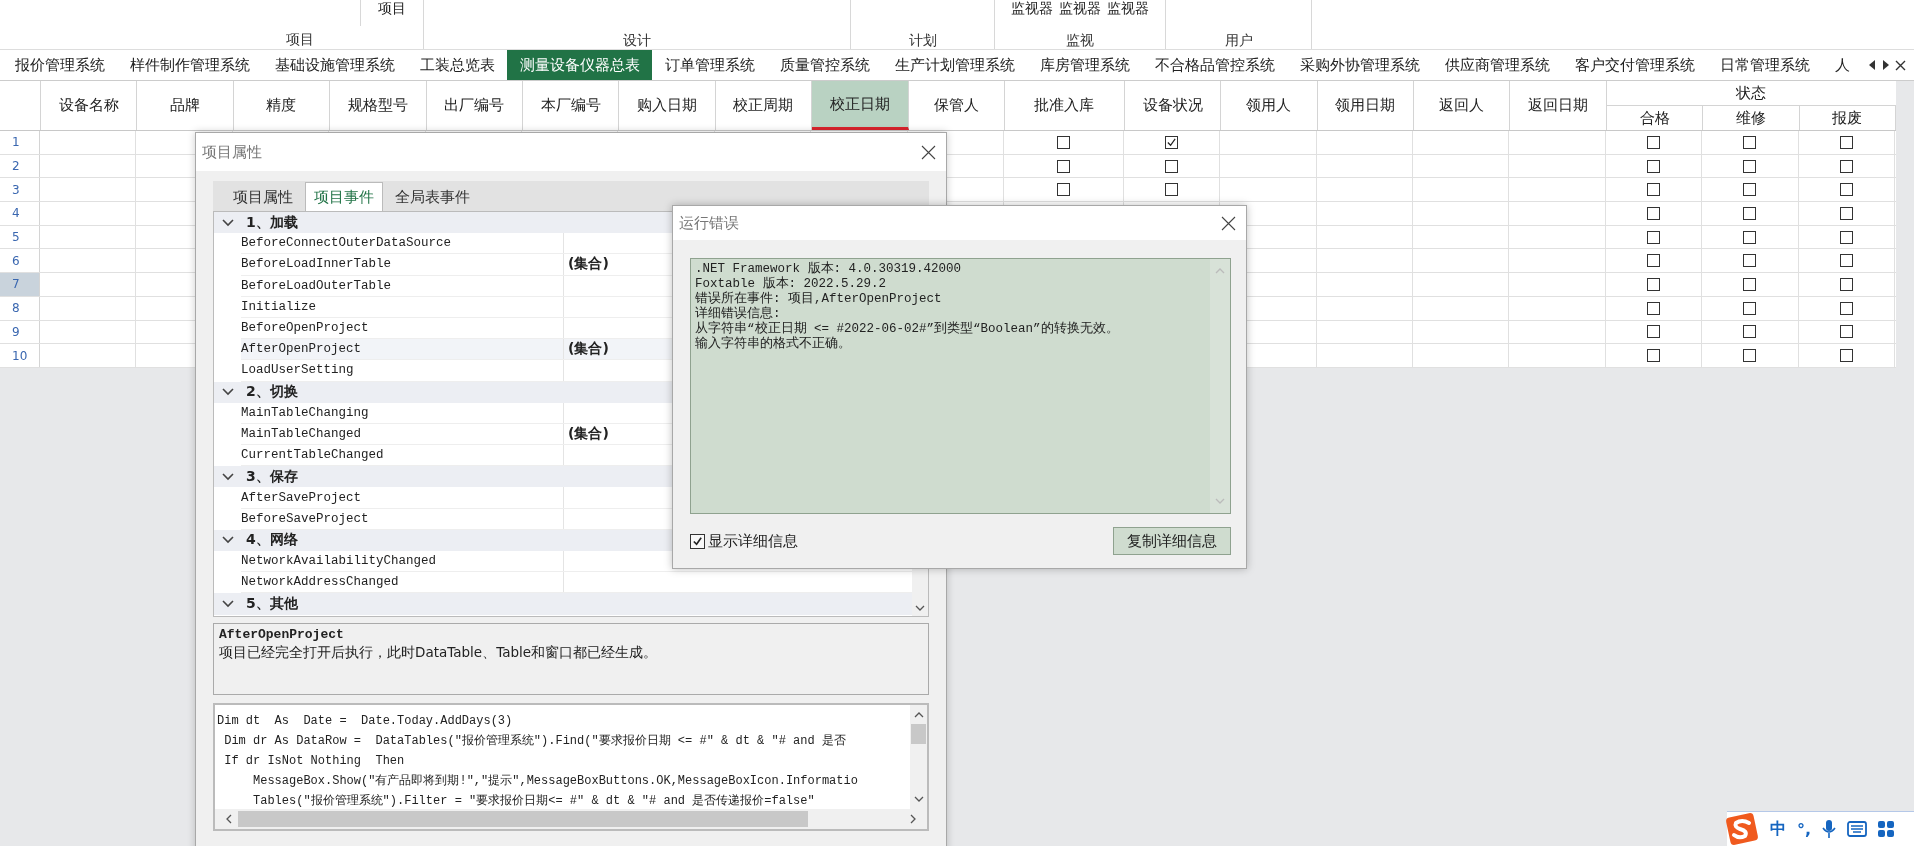 The width and height of the screenshot is (1914, 846). I want to click on keyboard-icon, so click(1857, 829).